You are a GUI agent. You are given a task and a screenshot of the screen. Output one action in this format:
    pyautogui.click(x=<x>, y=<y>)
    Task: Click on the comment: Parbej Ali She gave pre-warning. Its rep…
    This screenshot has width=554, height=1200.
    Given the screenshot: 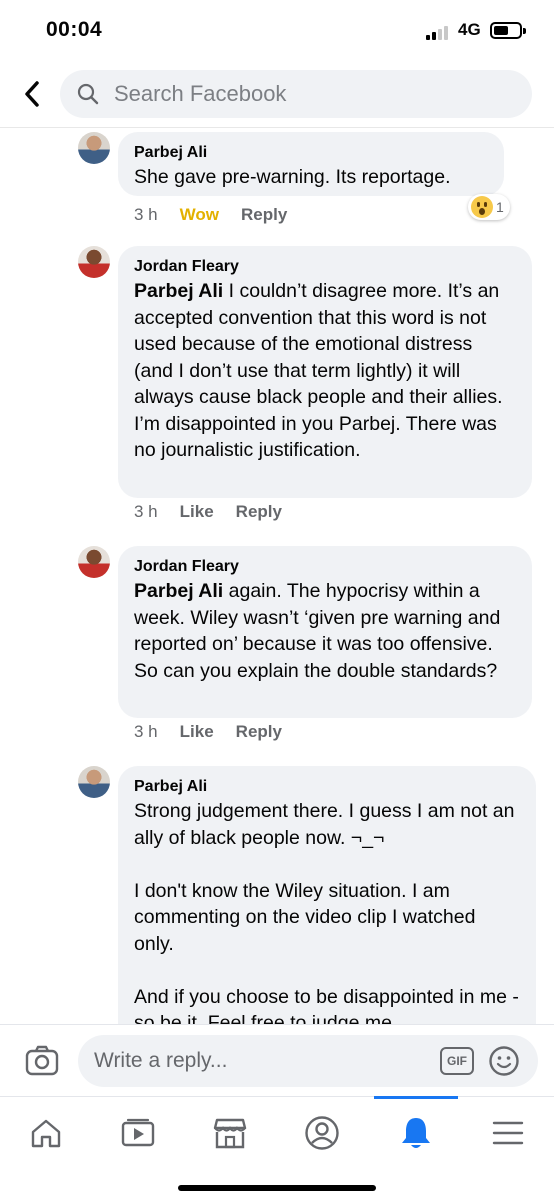 What is the action you would take?
    pyautogui.click(x=308, y=187)
    